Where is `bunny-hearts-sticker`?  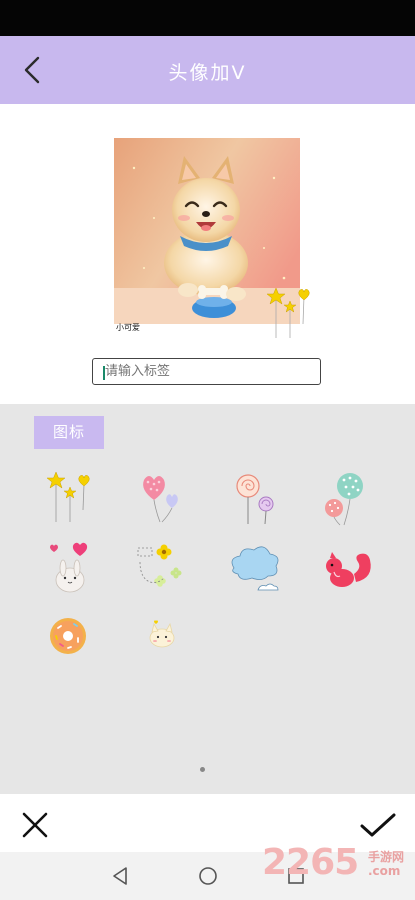
bunny-hearts-sticker is located at coordinates (71, 569).